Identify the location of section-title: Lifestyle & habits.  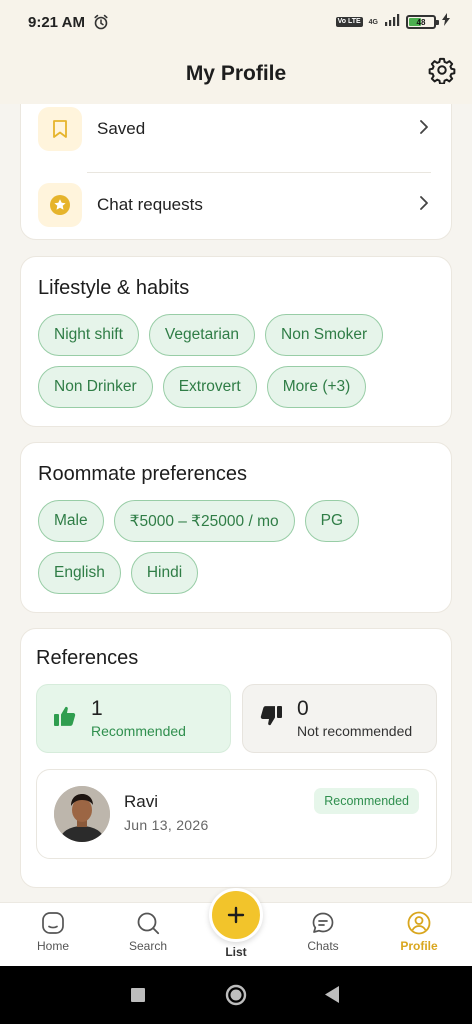
(114, 288).